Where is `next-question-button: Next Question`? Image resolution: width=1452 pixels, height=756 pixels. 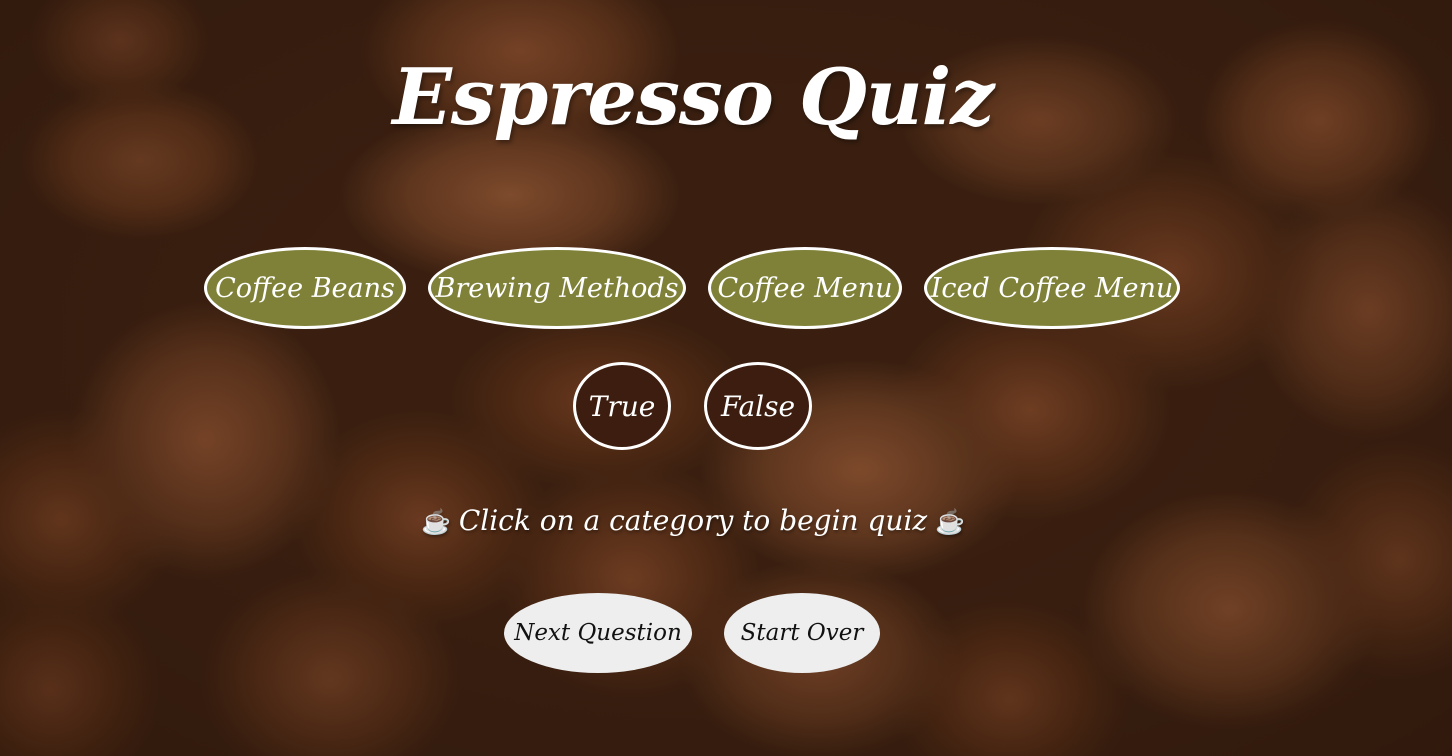 next-question-button: Next Question is located at coordinates (598, 633).